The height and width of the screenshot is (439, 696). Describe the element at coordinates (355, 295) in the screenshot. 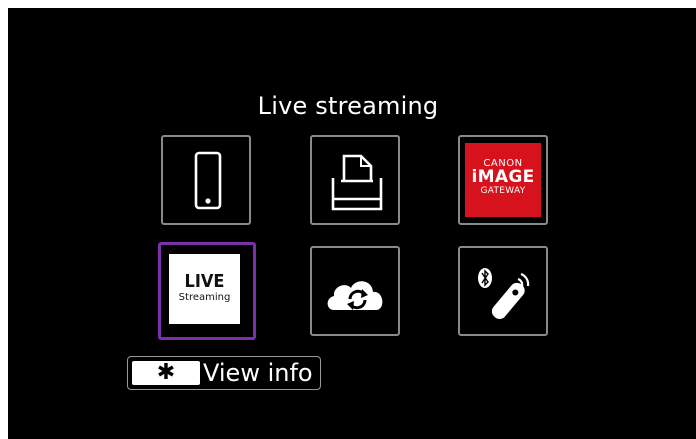

I see `cloud-sync-icon` at that location.